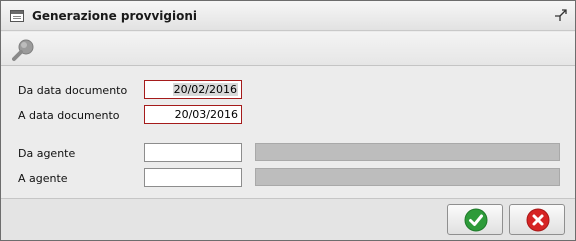  I want to click on window-title: Generazione provvigioni, so click(114, 16).